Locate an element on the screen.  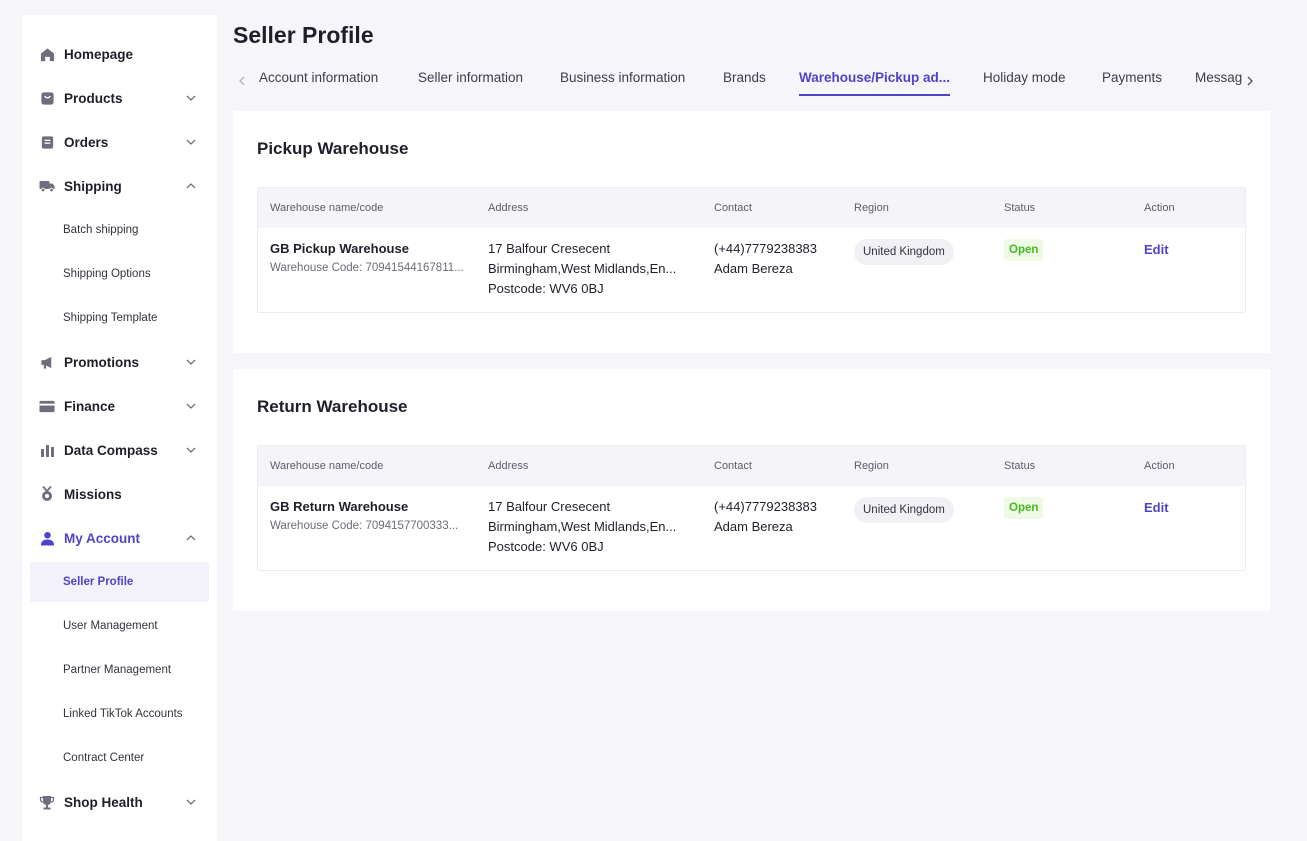
sidebar-item-homepage: Homepage is located at coordinates (119, 54).